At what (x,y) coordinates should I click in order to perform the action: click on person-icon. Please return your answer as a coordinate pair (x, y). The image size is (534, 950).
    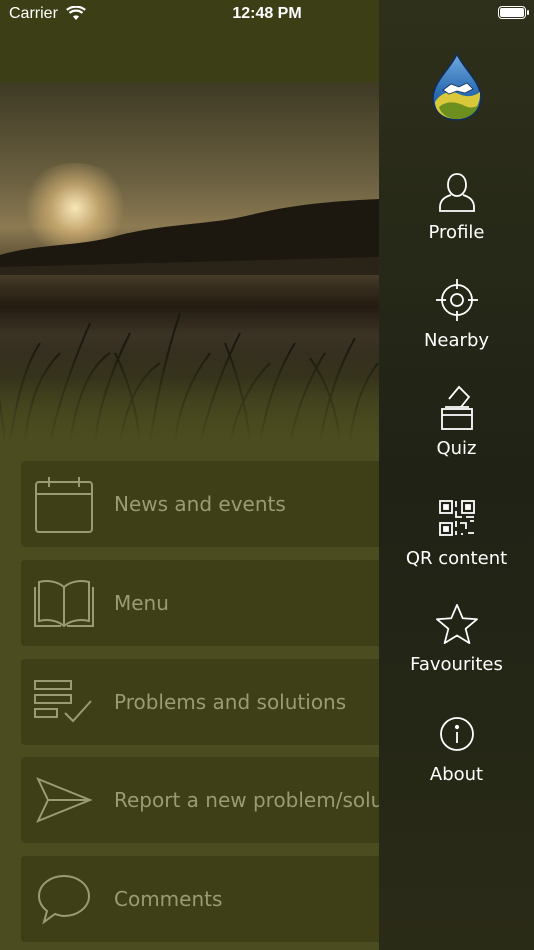
    Looking at the image, I should click on (457, 192).